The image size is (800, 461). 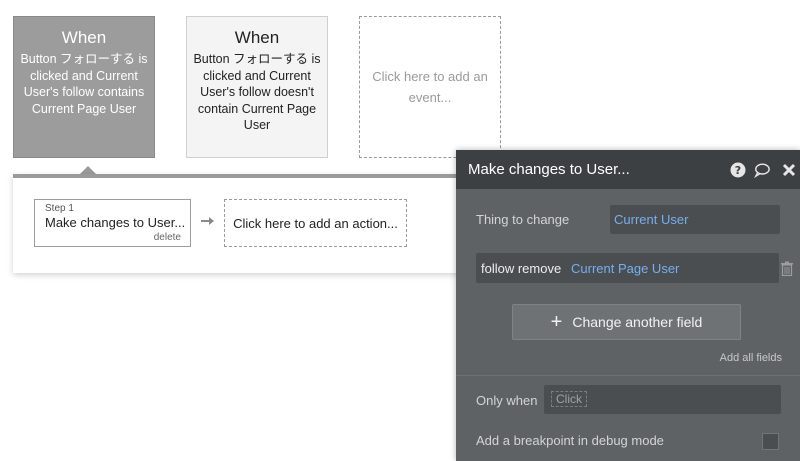 What do you see at coordinates (789, 170) in the screenshot?
I see `close-icon` at bounding box center [789, 170].